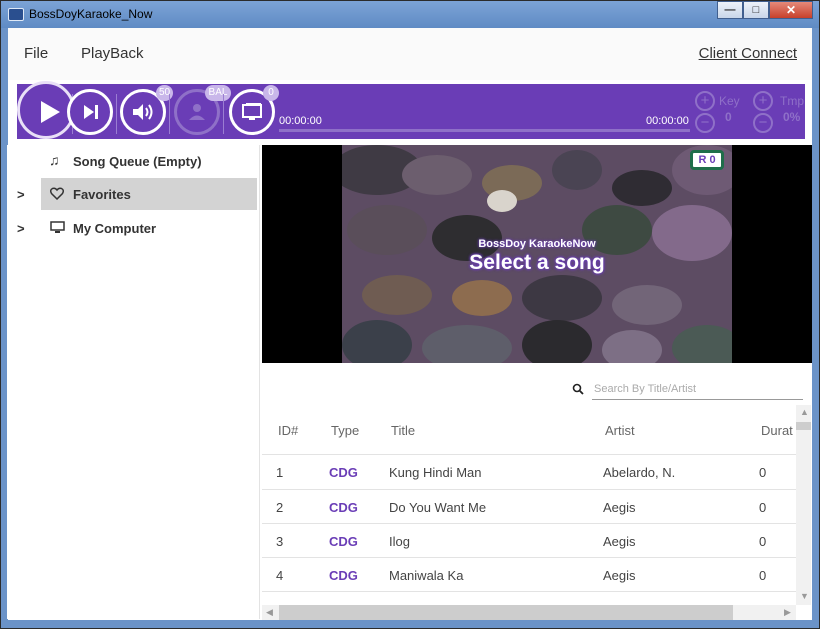  I want to click on cell-id: 4, so click(280, 575).